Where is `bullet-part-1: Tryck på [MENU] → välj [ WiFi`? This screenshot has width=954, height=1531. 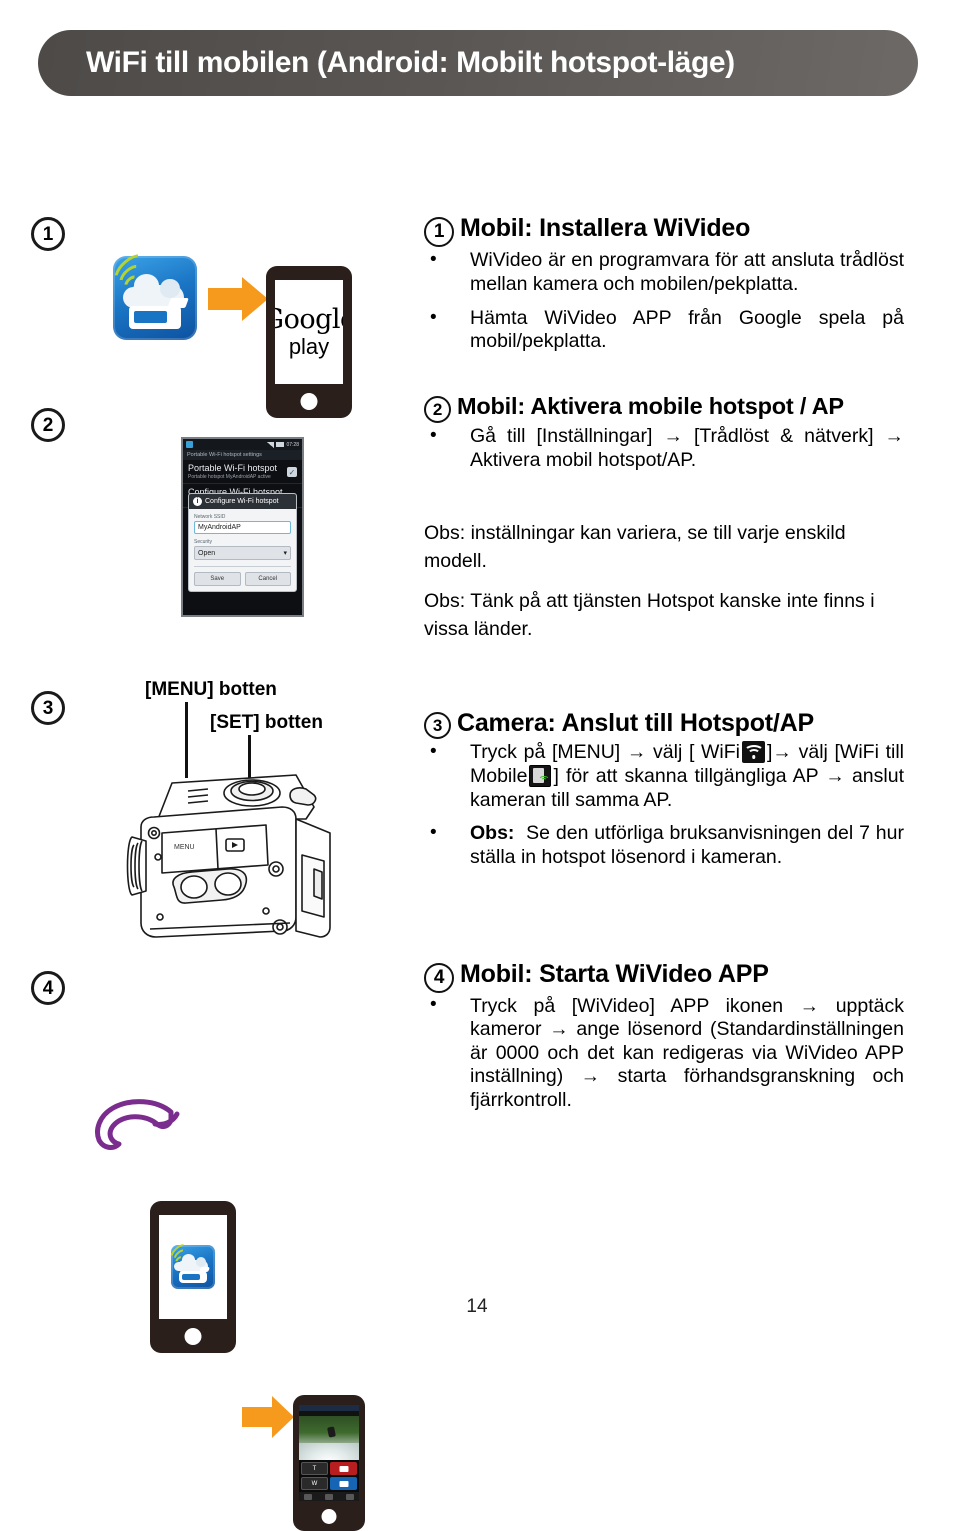 bullet-part-1: Tryck på [MENU] → välj [ WiFi is located at coordinates (605, 752).